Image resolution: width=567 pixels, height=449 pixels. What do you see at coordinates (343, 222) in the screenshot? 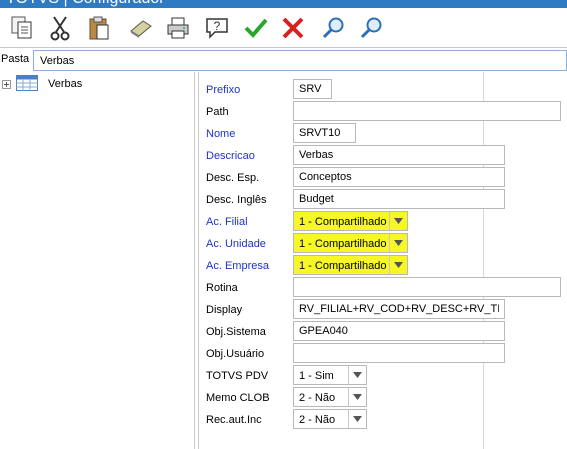
I see `ac-filial-value: 1 - Compartilhado` at bounding box center [343, 222].